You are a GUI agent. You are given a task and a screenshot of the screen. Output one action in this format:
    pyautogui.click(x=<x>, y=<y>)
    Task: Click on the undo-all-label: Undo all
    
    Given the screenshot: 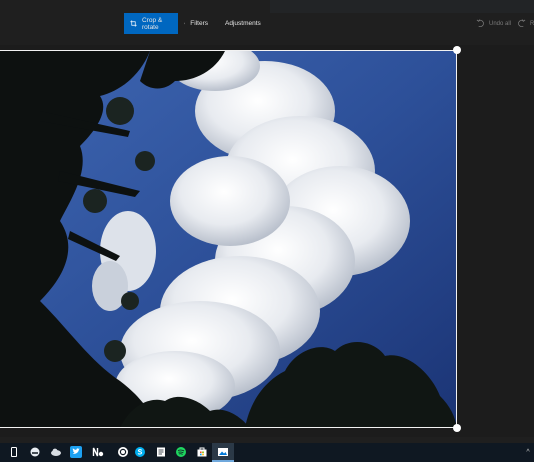 What is the action you would take?
    pyautogui.click(x=500, y=23)
    